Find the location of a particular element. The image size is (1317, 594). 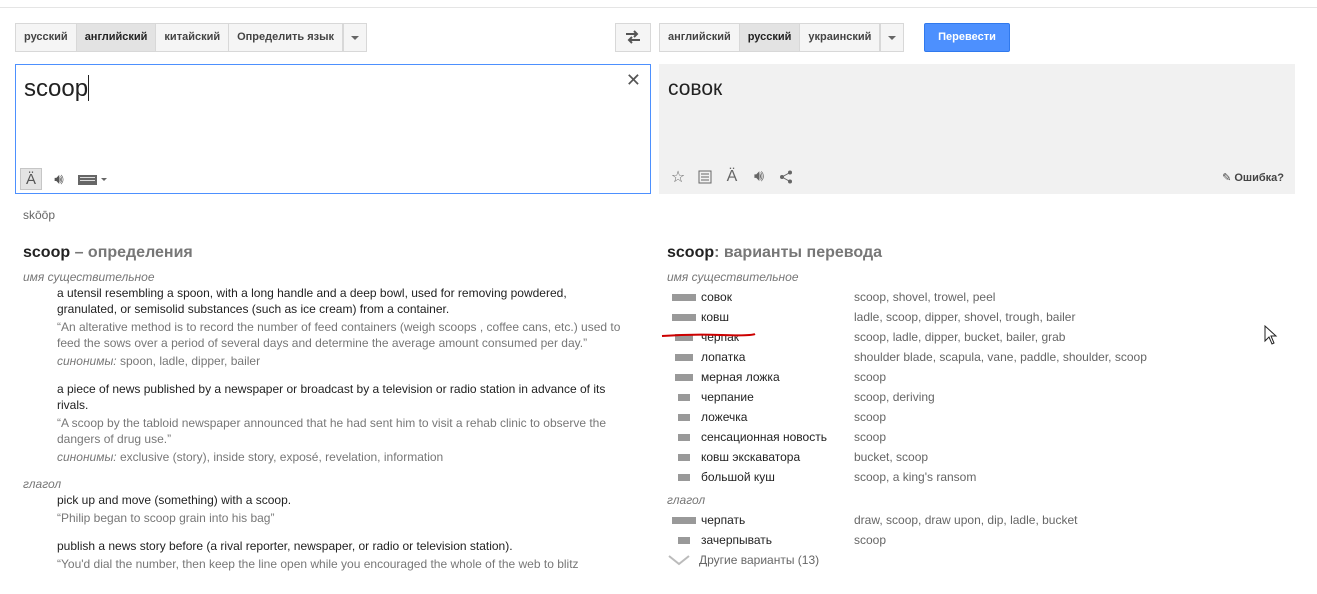

translation-word: зачерпывать is located at coordinates (777, 540).